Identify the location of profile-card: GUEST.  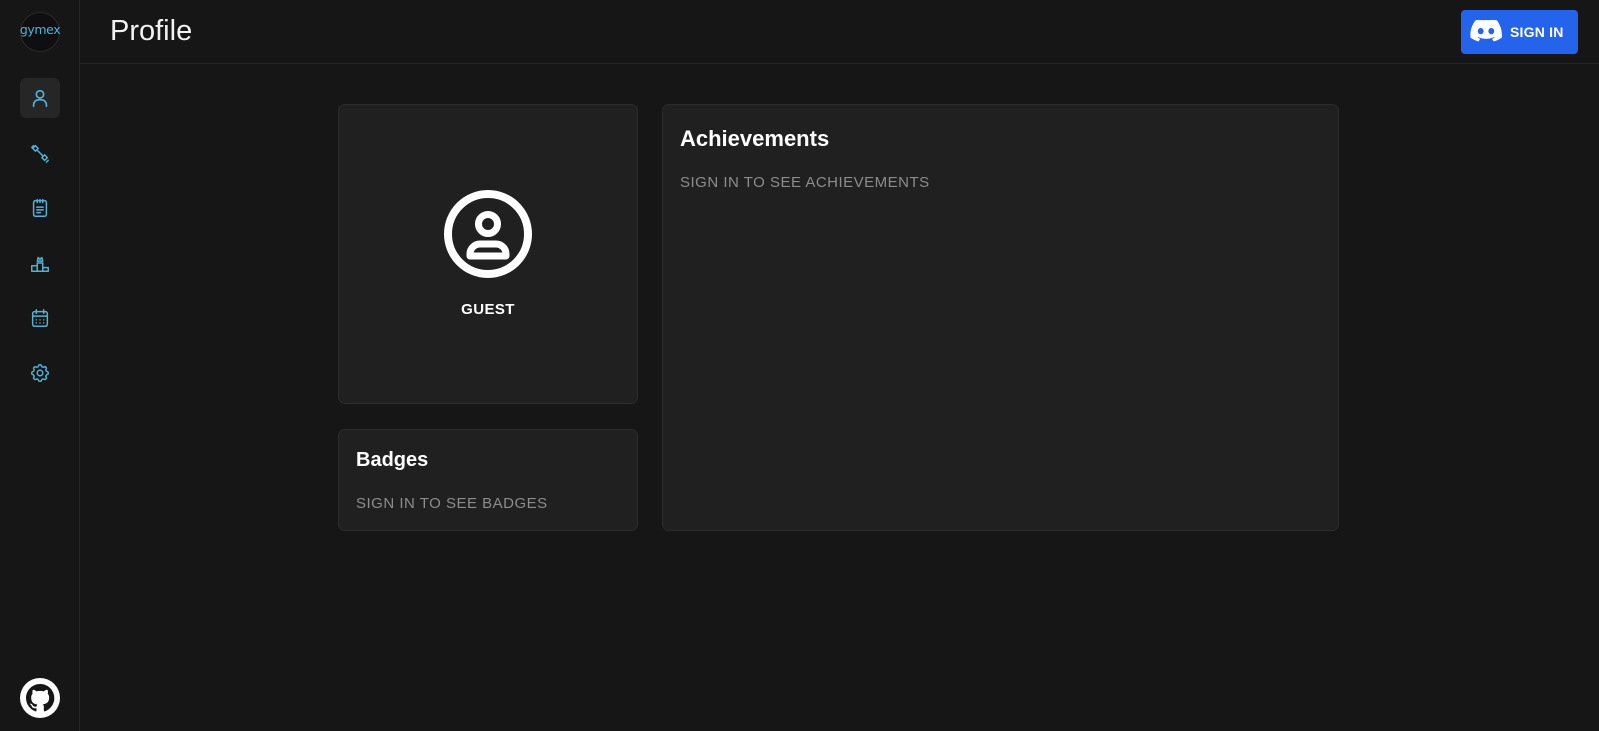
(488, 254).